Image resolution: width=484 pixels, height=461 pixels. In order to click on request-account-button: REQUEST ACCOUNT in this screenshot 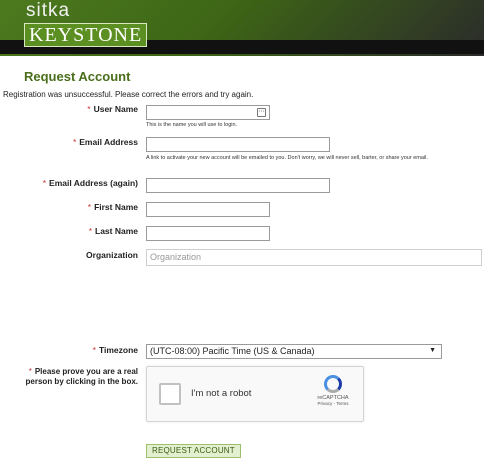, I will do `click(193, 451)`.